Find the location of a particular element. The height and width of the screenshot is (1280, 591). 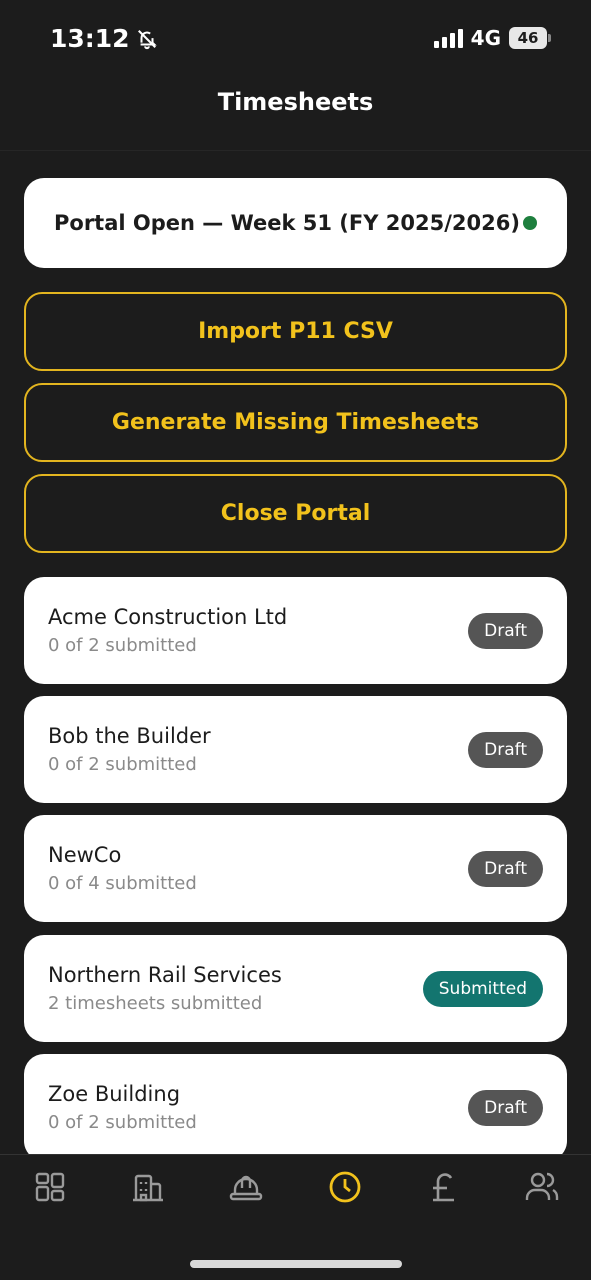

battery-icon: 46 is located at coordinates (530, 38).